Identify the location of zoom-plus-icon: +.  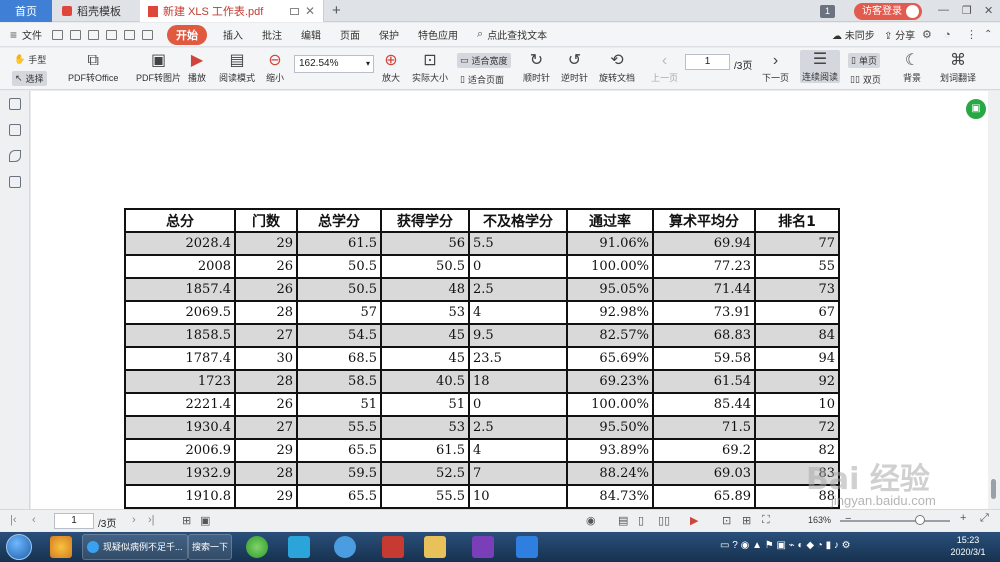
(963, 518).